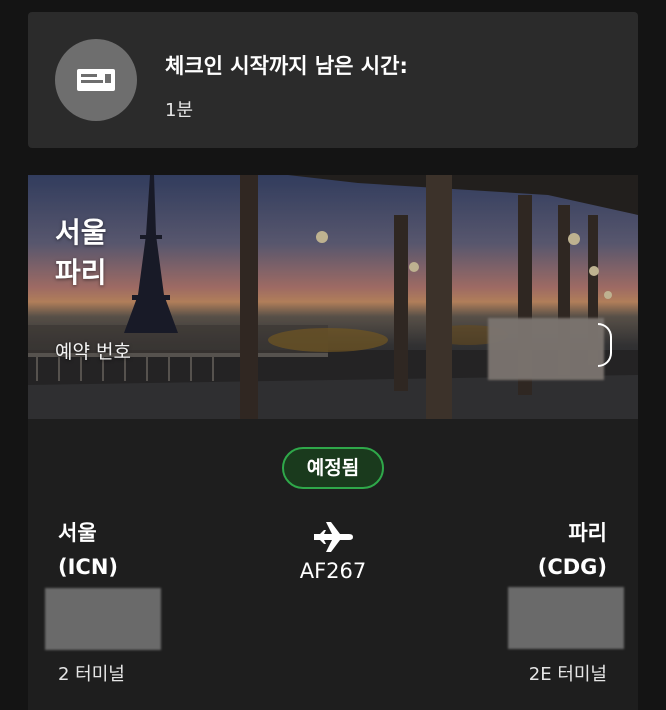 The width and height of the screenshot is (666, 710). I want to click on hero-destination-city: 파리, so click(81, 272).